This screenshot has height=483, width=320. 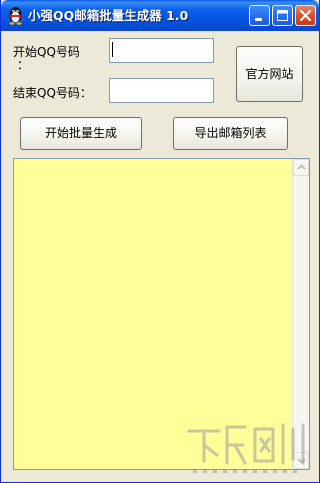 What do you see at coordinates (23, 65) in the screenshot?
I see `start-qq-label-colon: ：` at bounding box center [23, 65].